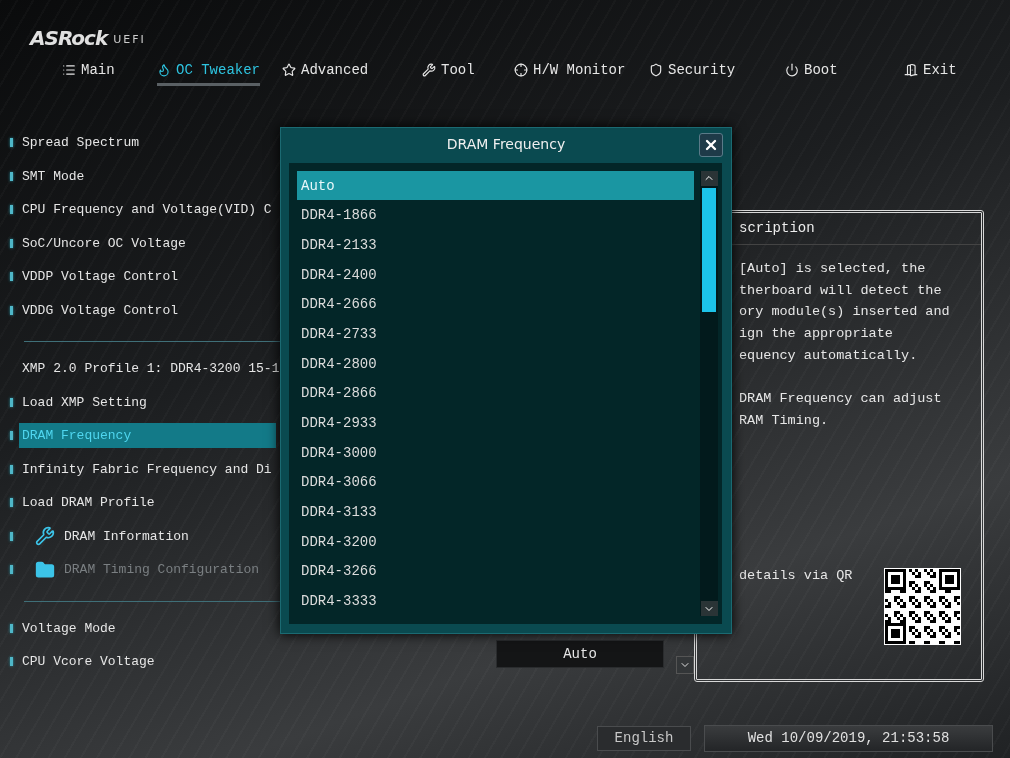 This screenshot has height=758, width=1010. I want to click on setting-item: CPU Vcore Voltage, so click(89, 662).